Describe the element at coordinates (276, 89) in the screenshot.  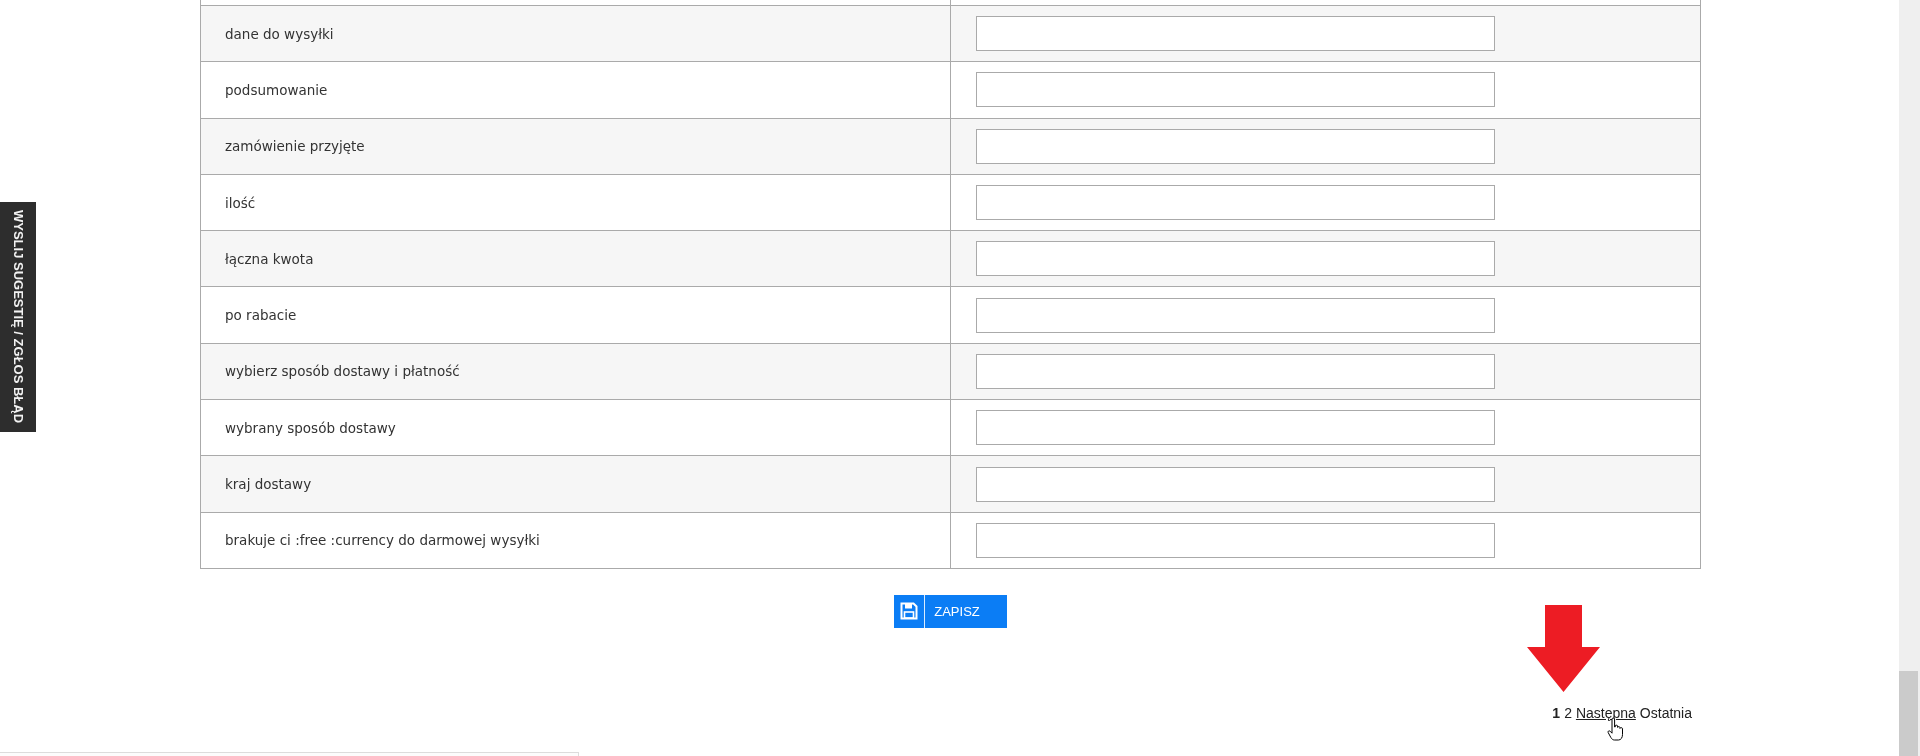
I see `field-label: podsumowanie` at that location.